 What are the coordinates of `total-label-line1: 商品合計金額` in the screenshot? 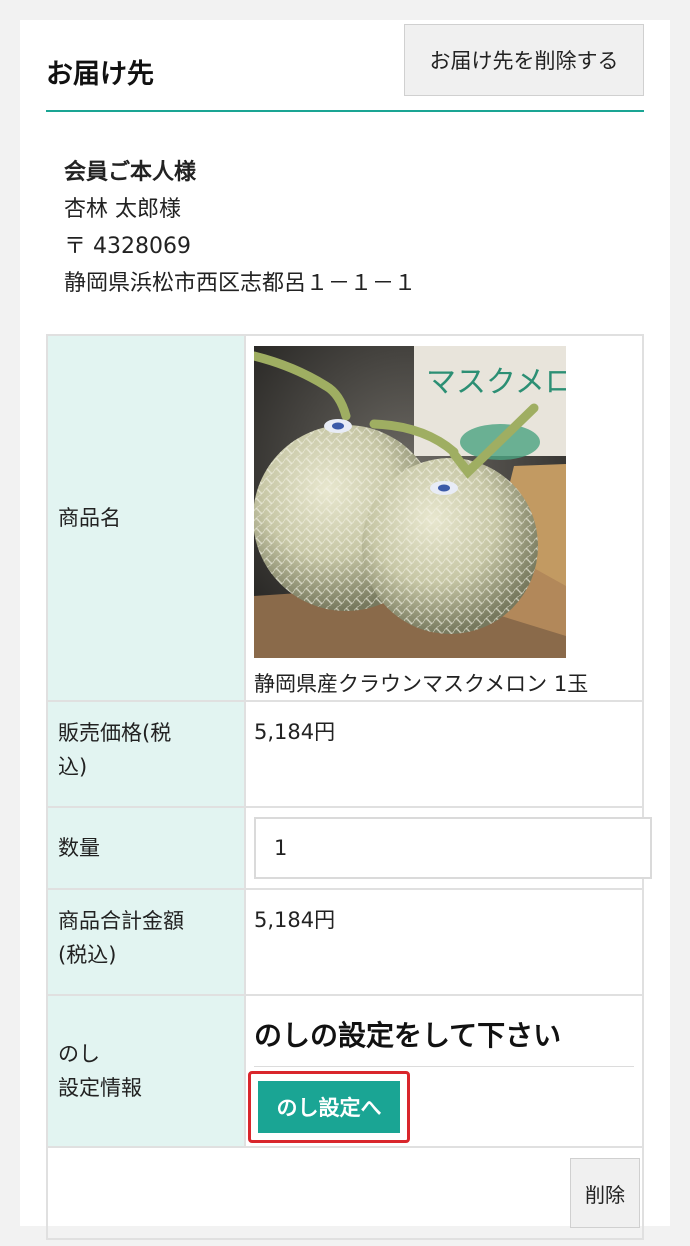 It's located at (121, 921).